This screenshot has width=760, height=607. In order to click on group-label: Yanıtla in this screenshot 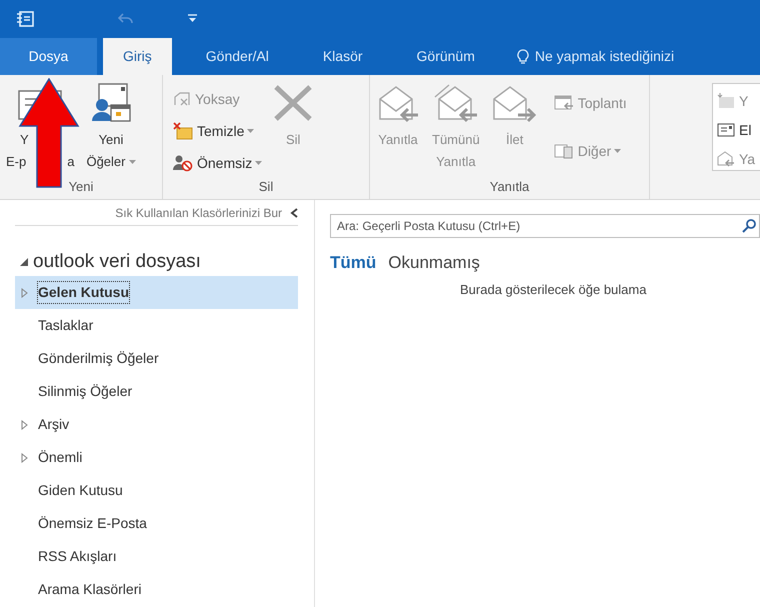, I will do `click(509, 187)`.